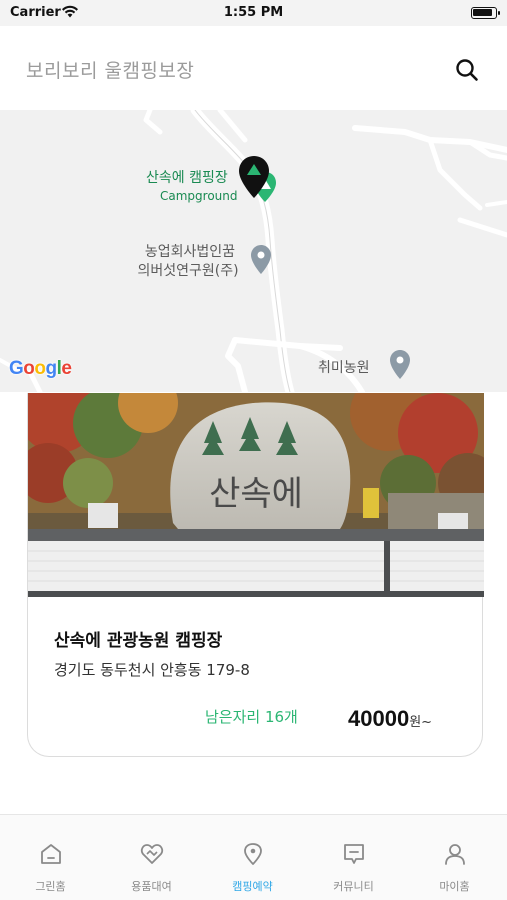 The height and width of the screenshot is (900, 507). I want to click on map-label-place: 농업회사법인꿈, so click(190, 252).